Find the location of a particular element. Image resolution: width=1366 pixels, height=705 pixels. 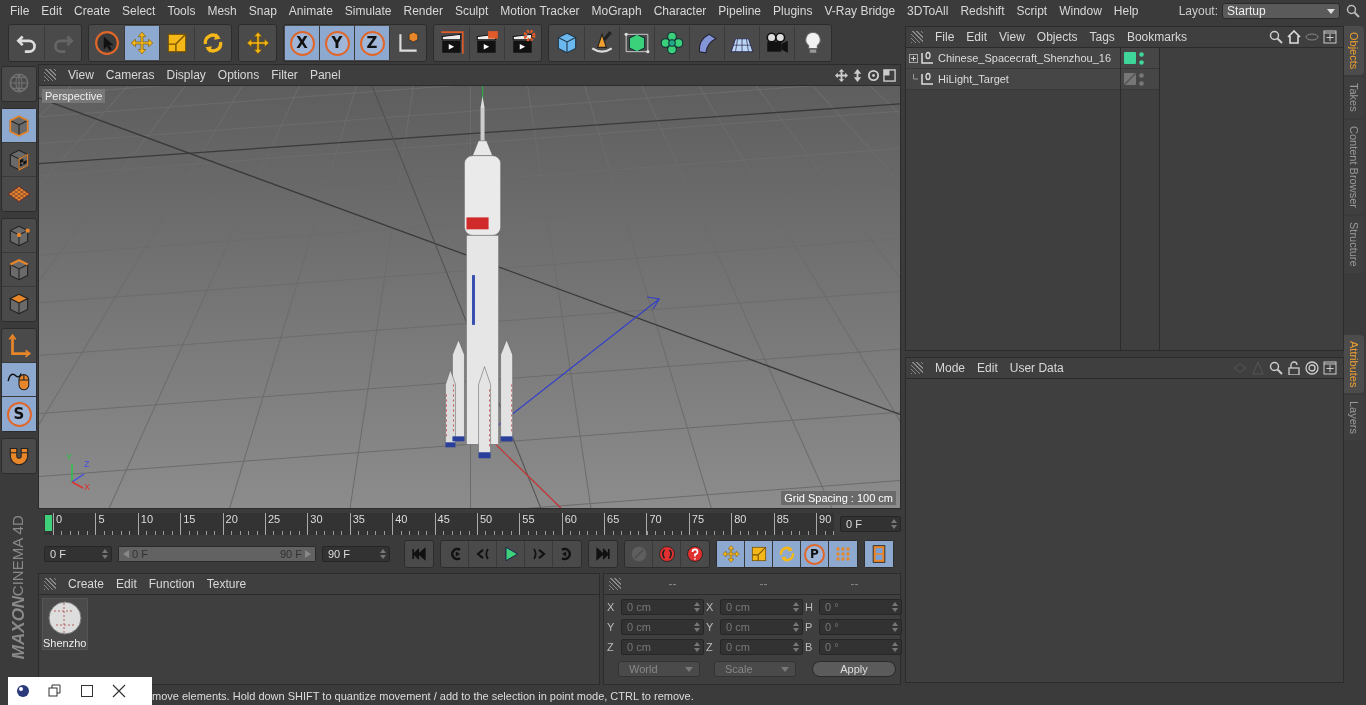

menu-item: Mesh is located at coordinates (222, 11).